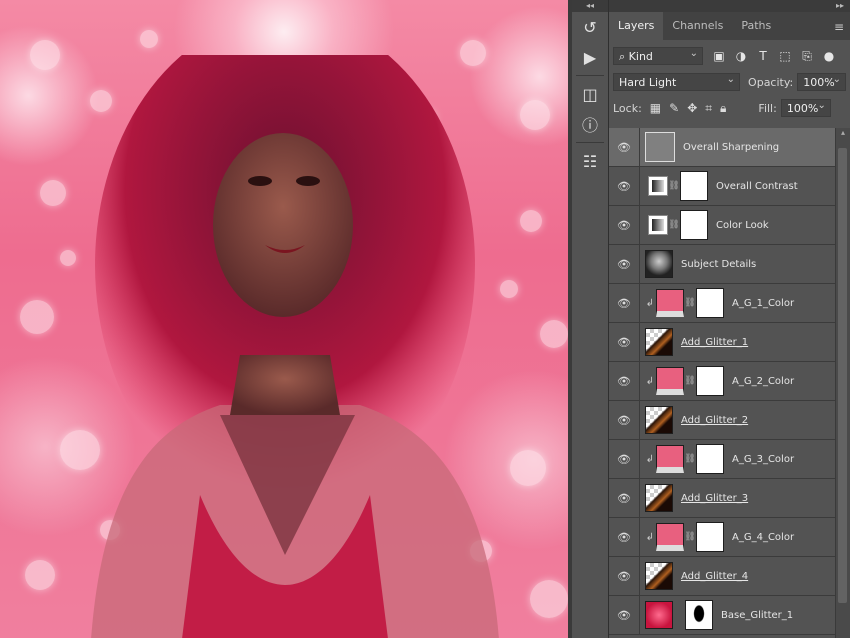 The width and height of the screenshot is (850, 638). I want to click on layer-row: 👁︎ ⛓ Color Look, so click(727, 225).